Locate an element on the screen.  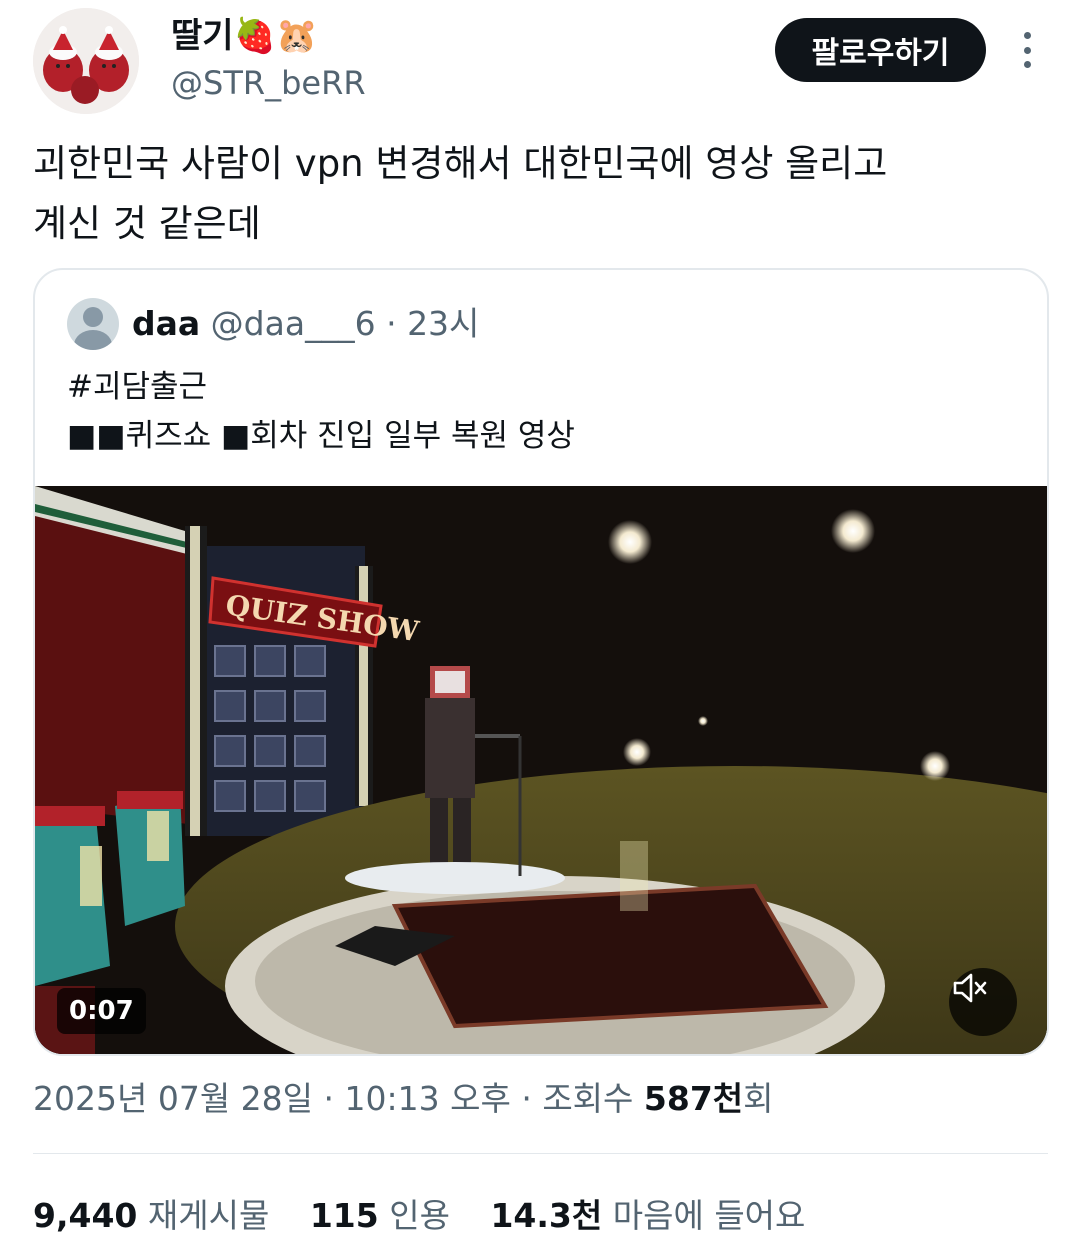
views-label: 조회수 is located at coordinates (593, 1098).